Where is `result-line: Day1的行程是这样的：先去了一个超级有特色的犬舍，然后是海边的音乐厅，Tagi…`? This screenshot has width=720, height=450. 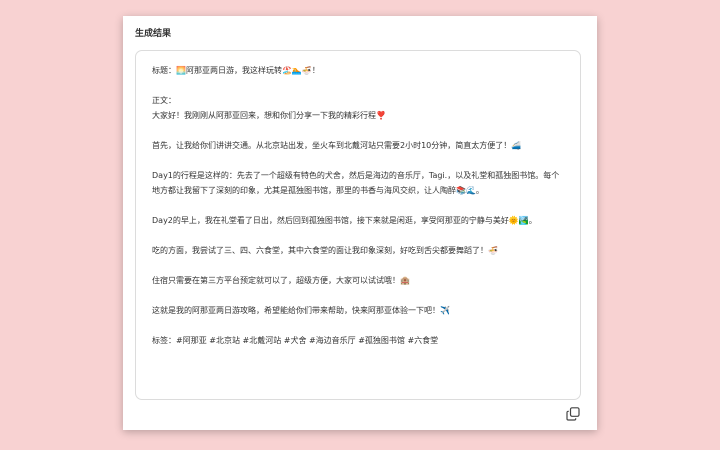 result-line: Day1的行程是这样的：先去了一个超级有特色的犬舍，然后是海边的音乐厅，Tagi… is located at coordinates (356, 183).